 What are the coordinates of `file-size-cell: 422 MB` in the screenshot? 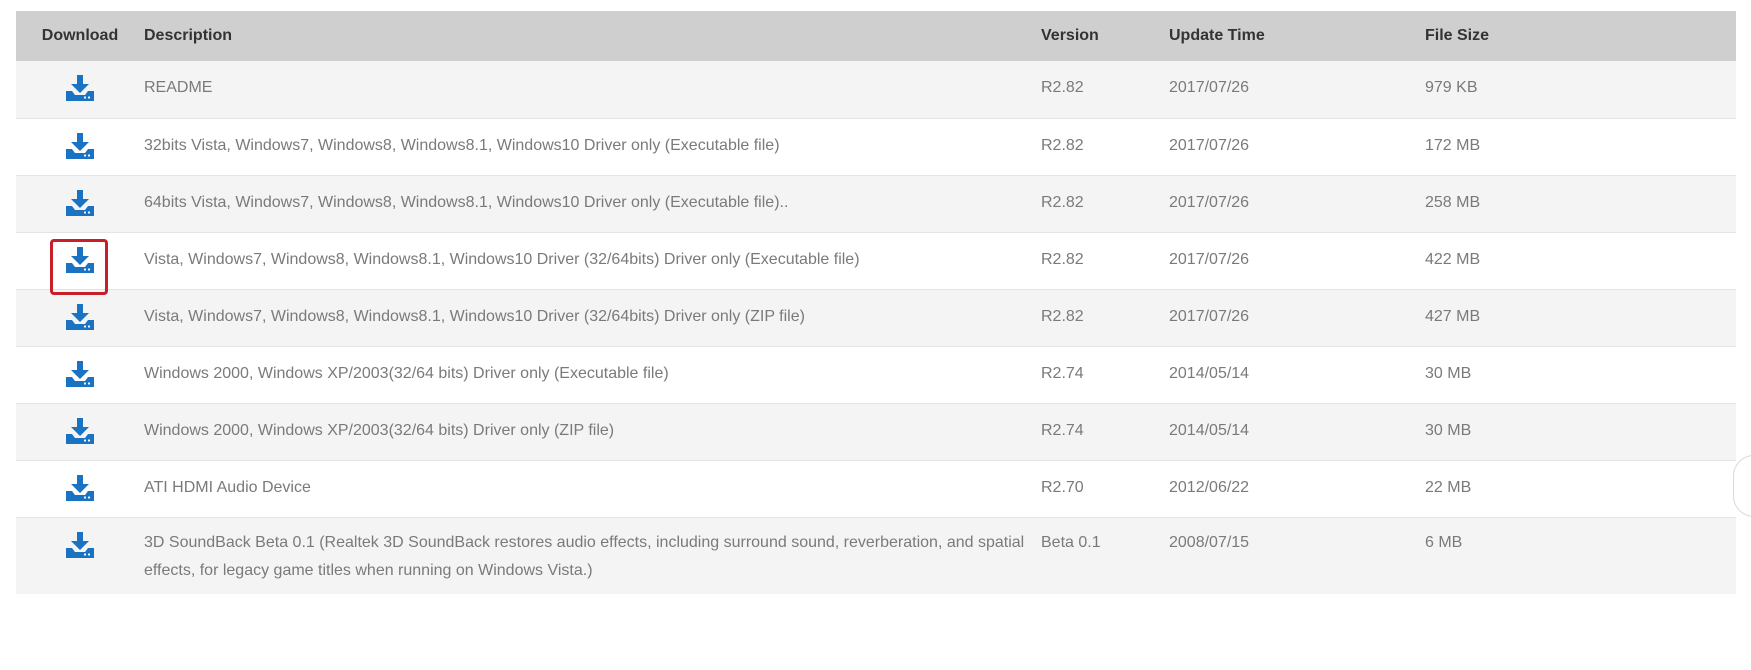 It's located at (1580, 261).